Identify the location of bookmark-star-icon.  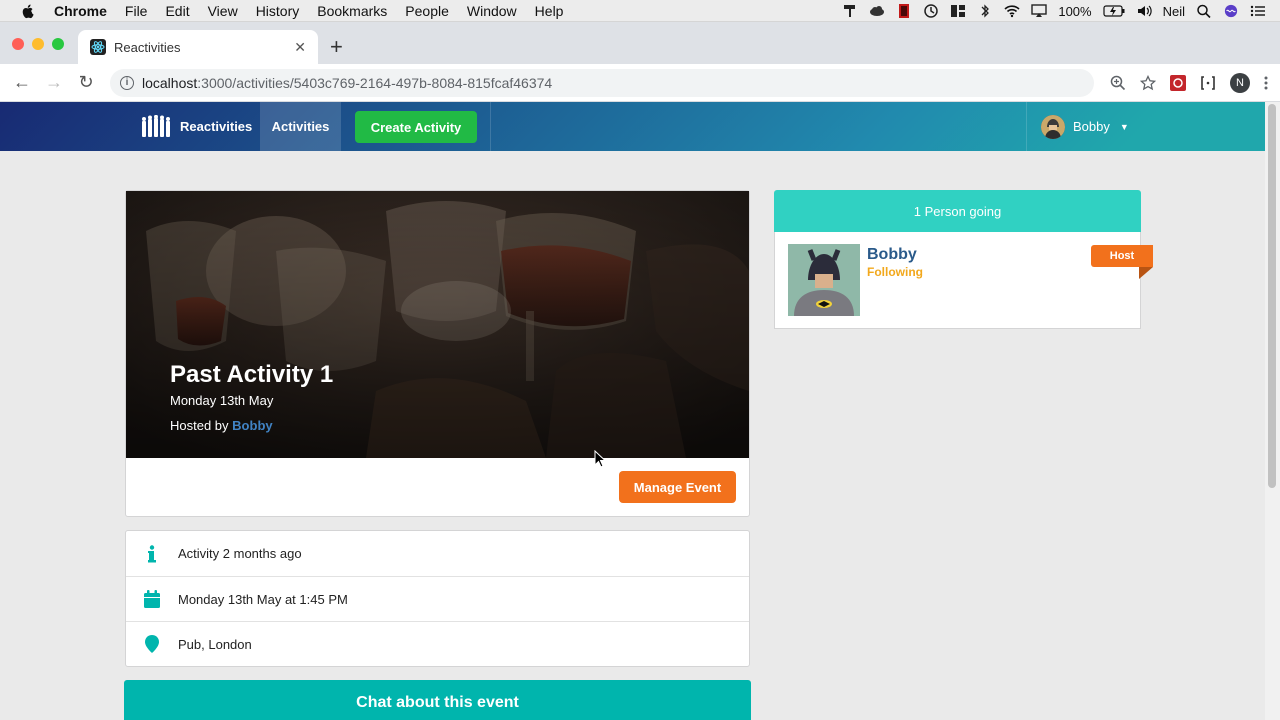
(1148, 83).